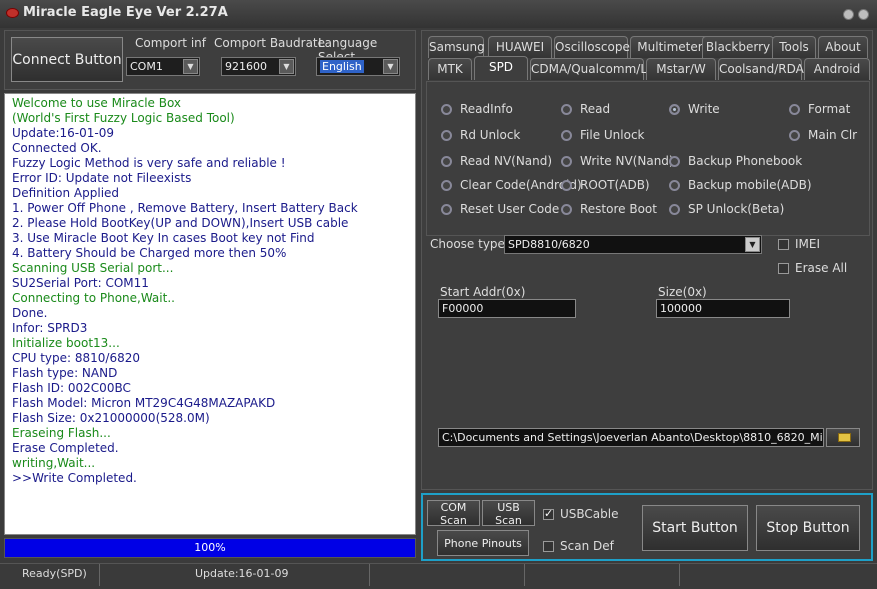 This screenshot has height=589, width=877. Describe the element at coordinates (111, 418) in the screenshot. I see `log-line: Flash Size: 0x21000000(528.0M)` at that location.